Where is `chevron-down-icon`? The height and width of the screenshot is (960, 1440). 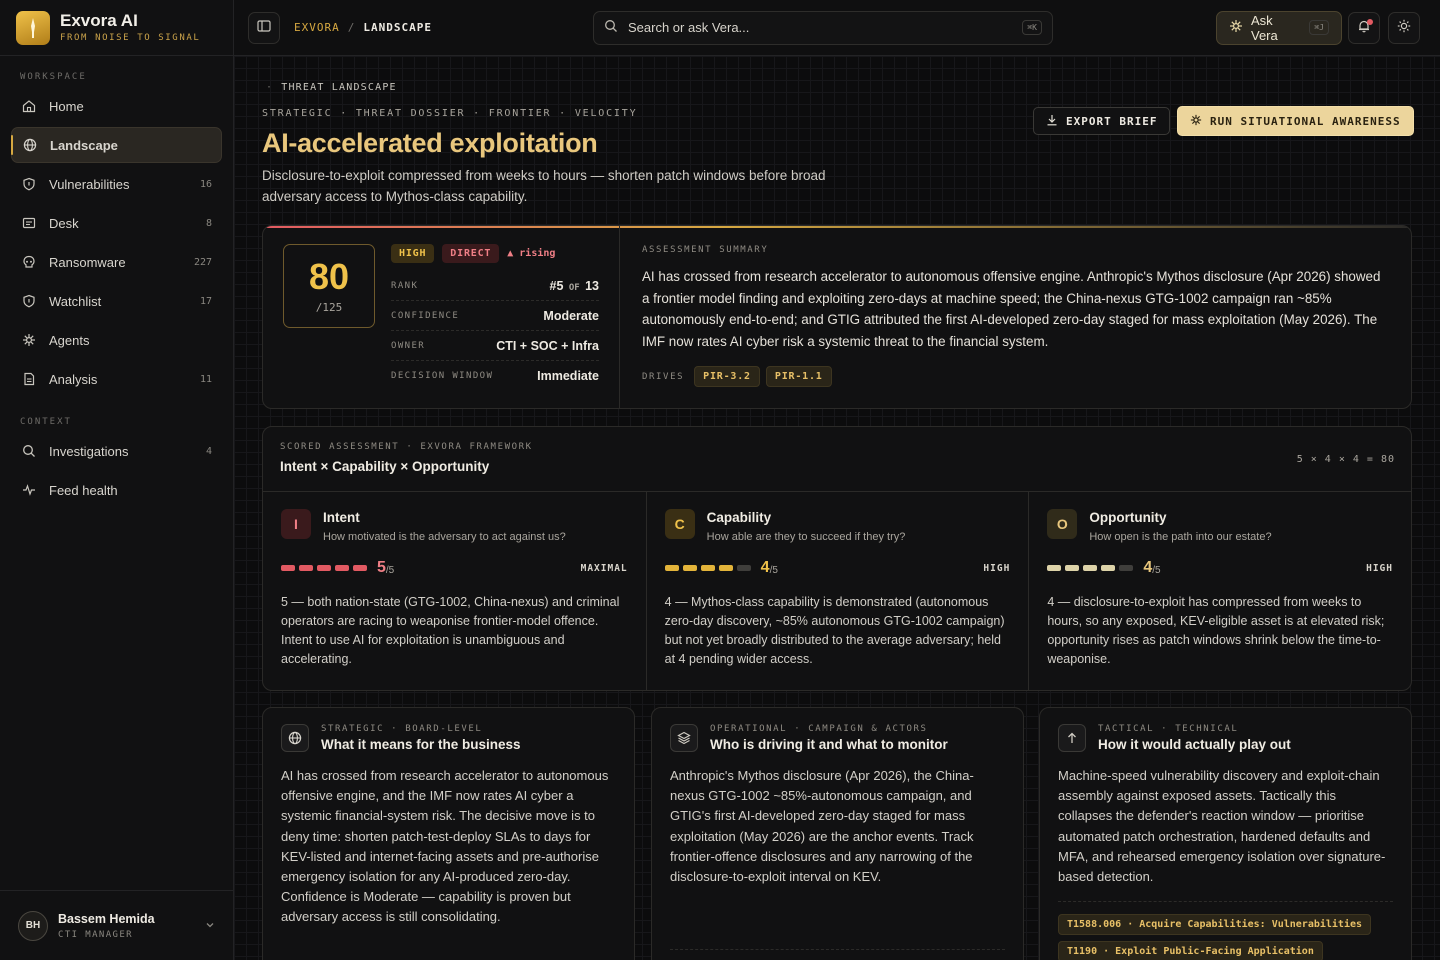 chevron-down-icon is located at coordinates (210, 925).